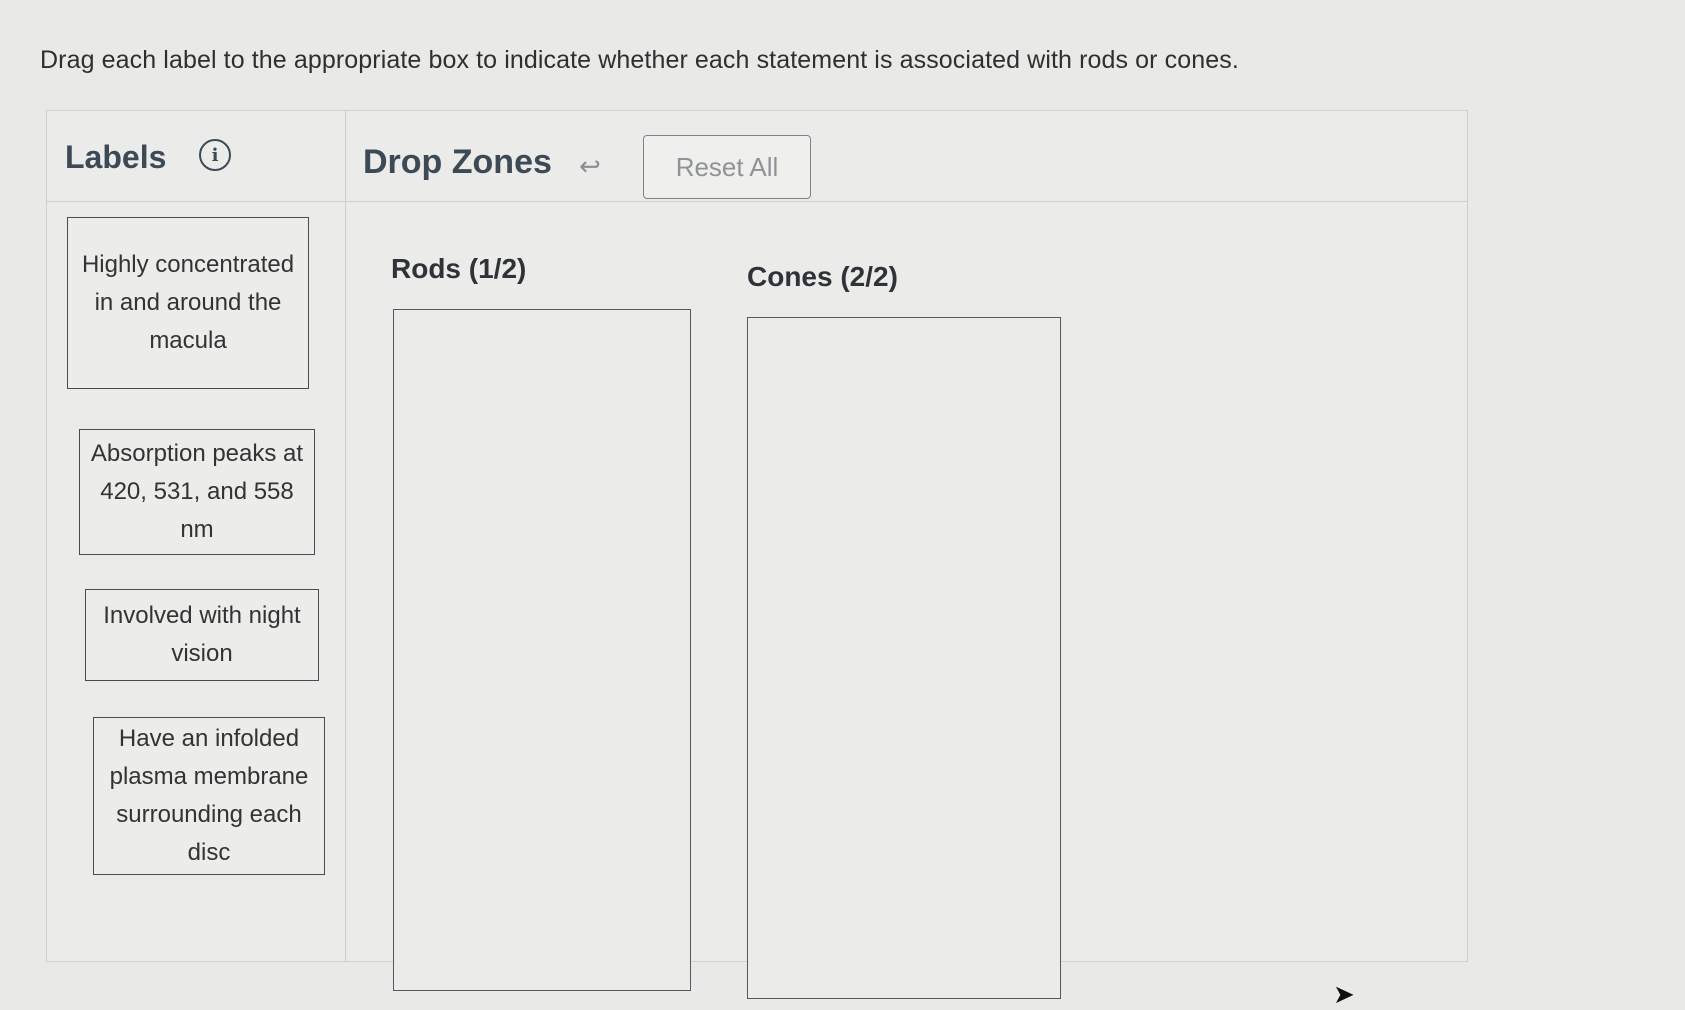  What do you see at coordinates (116, 157) in the screenshot?
I see `labels-heading: Labels` at bounding box center [116, 157].